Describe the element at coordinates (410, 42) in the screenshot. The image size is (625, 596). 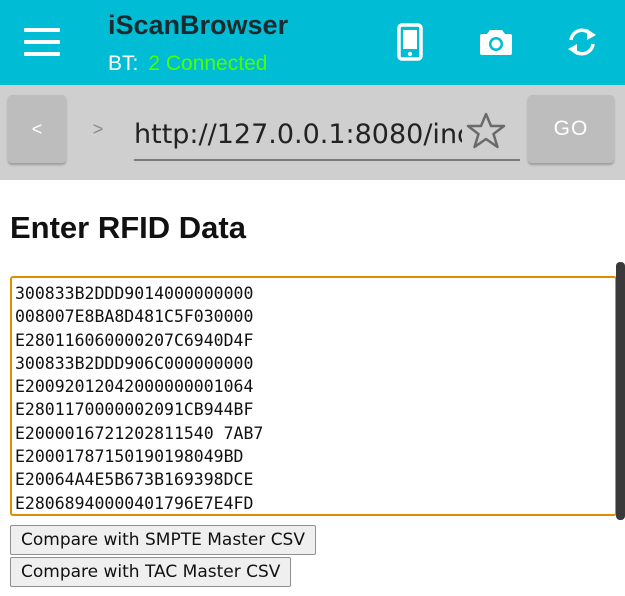
I see `phone-icon` at that location.